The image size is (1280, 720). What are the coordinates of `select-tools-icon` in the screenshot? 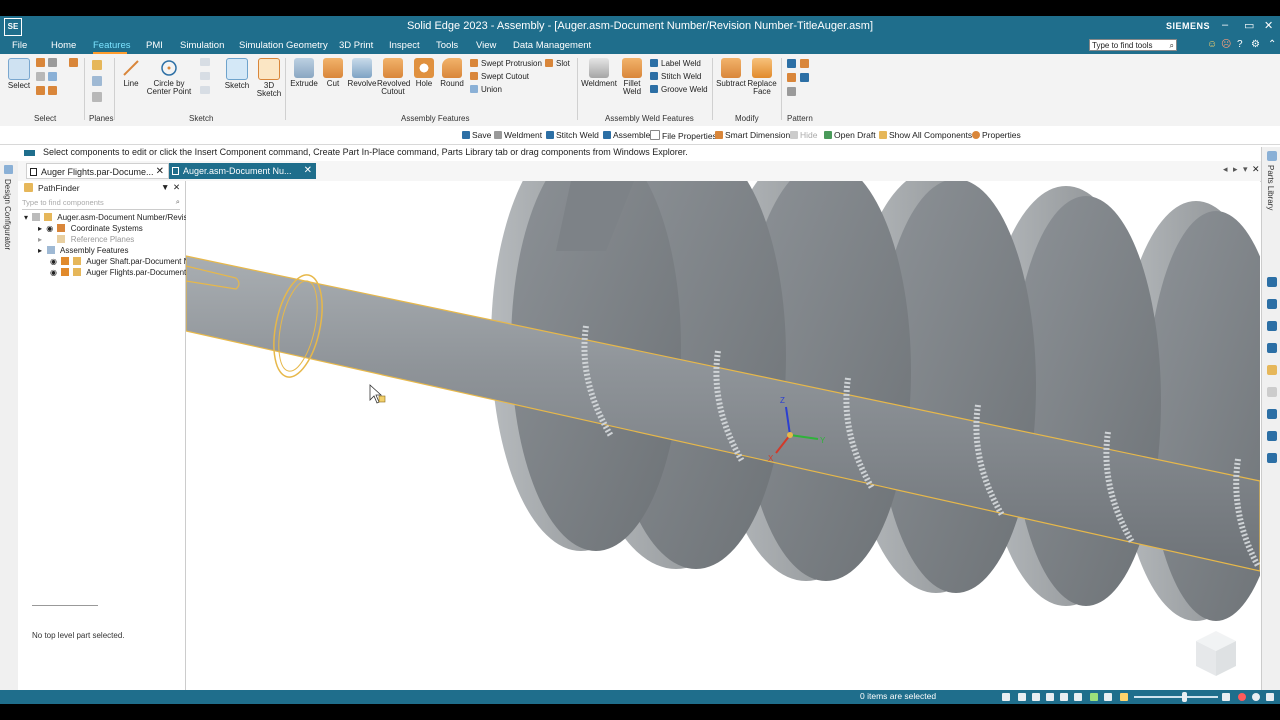 It's located at (52, 76).